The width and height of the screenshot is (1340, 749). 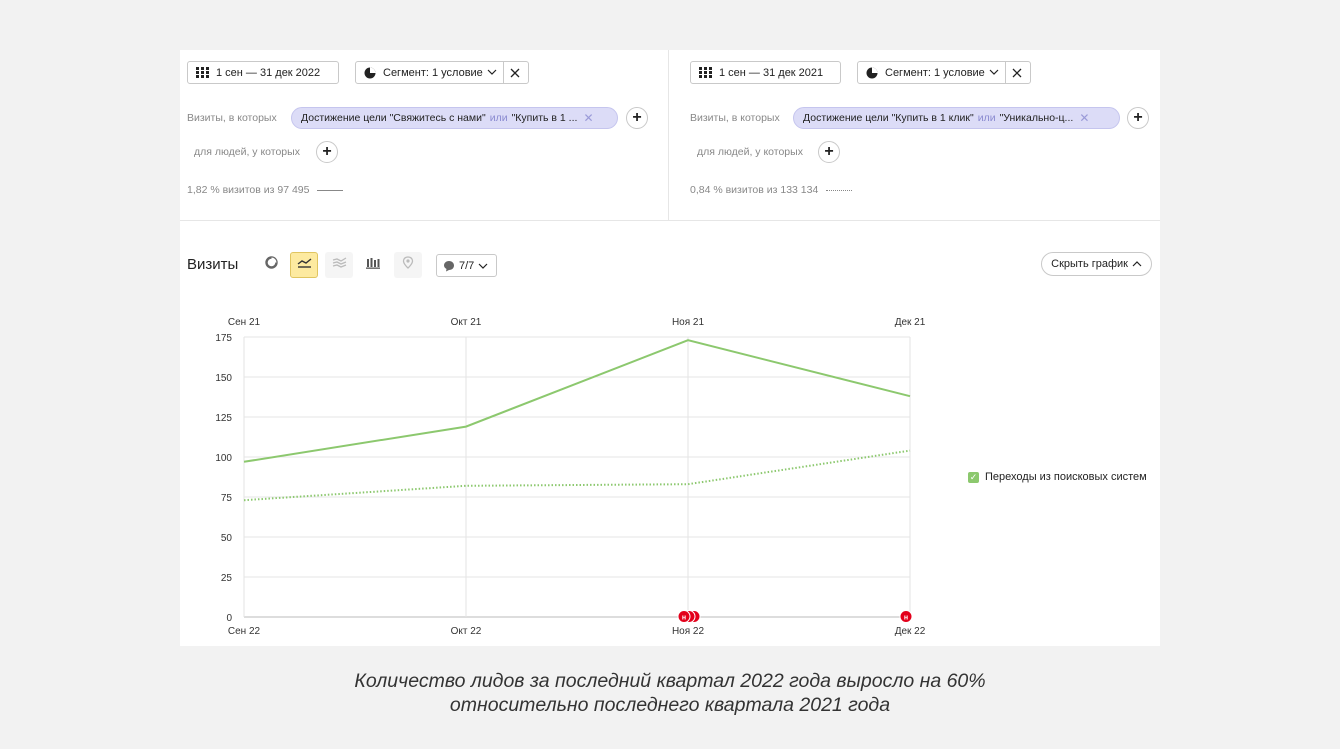 What do you see at coordinates (248, 190) in the screenshot?
I see `segment-stat-text: 1,82 % визитов из 97 495` at bounding box center [248, 190].